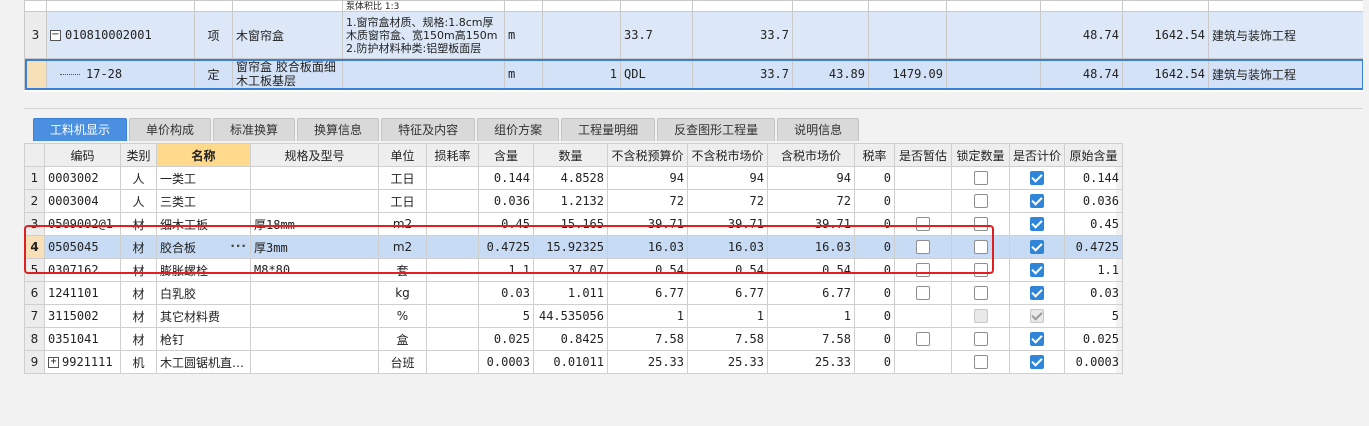  What do you see at coordinates (314, 270) in the screenshot?
I see `resource-spec: M8*80` at bounding box center [314, 270].